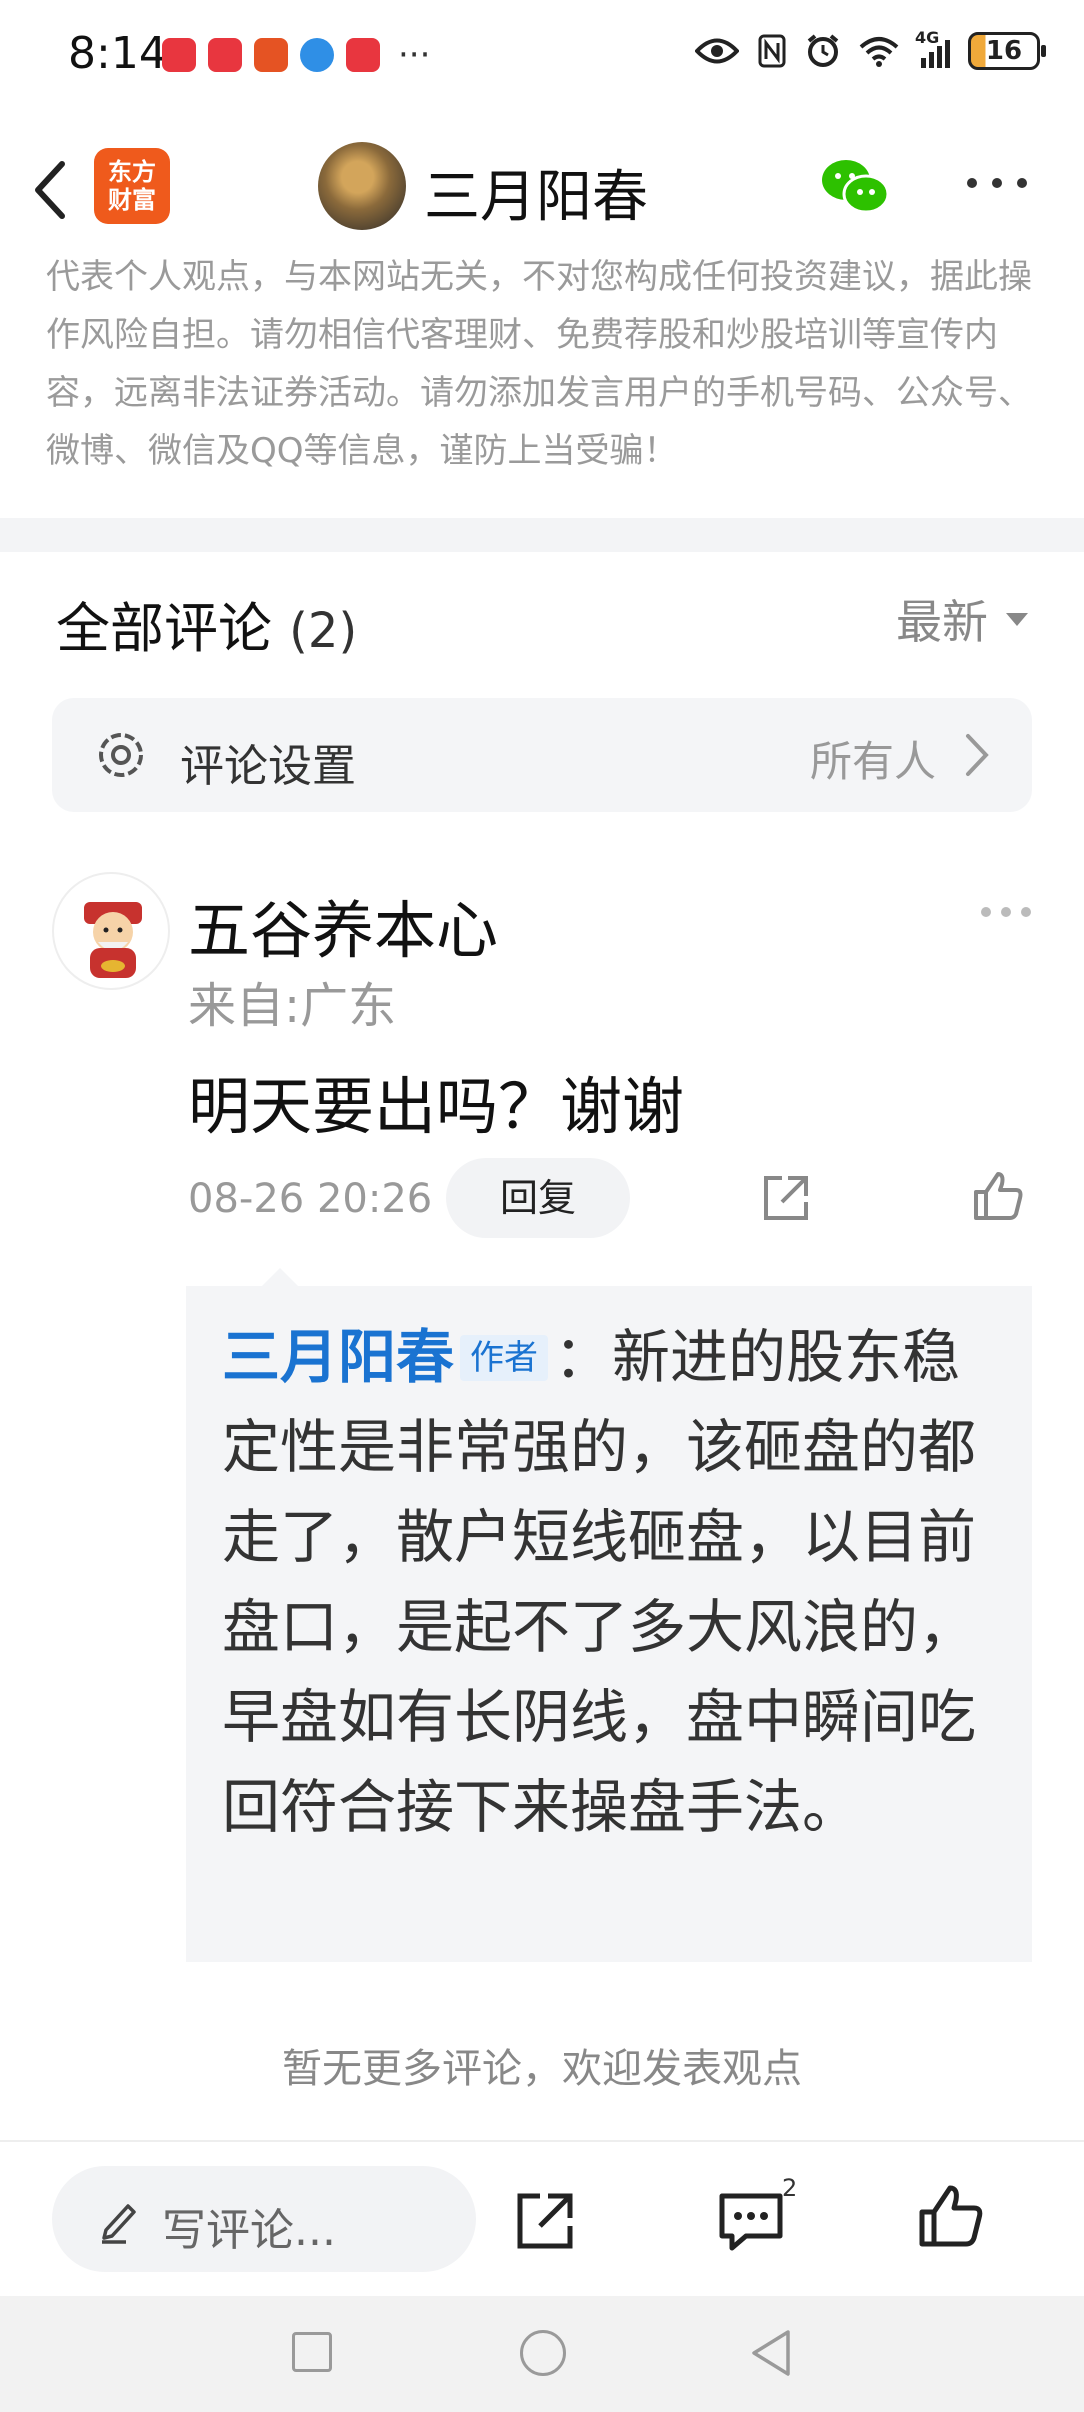 This screenshot has height=2412, width=1084. I want to click on logo-text-line1: 东方, so click(132, 172).